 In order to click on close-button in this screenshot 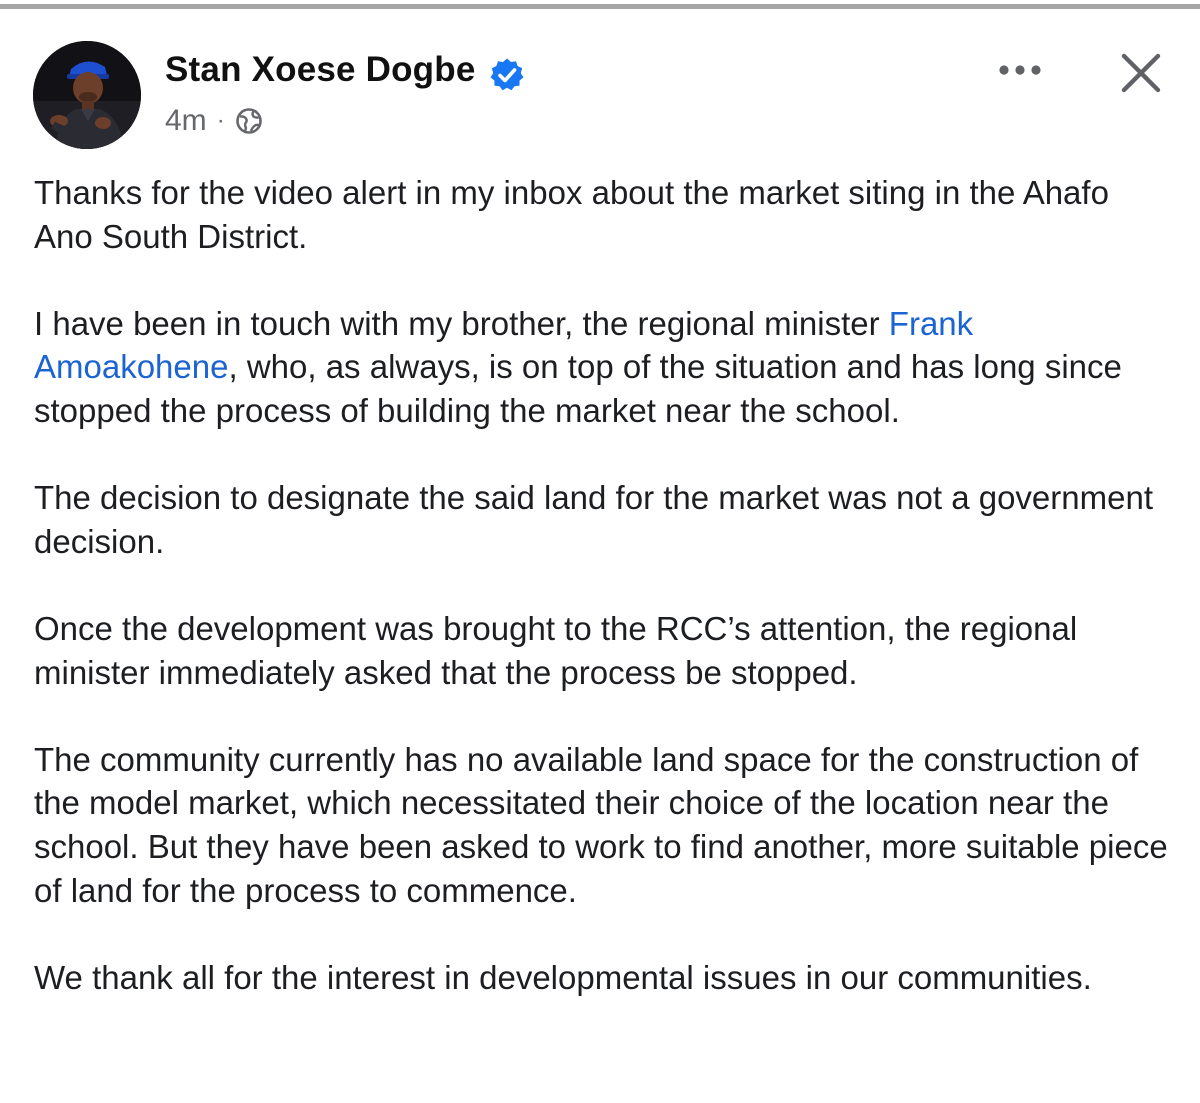, I will do `click(1140, 74)`.